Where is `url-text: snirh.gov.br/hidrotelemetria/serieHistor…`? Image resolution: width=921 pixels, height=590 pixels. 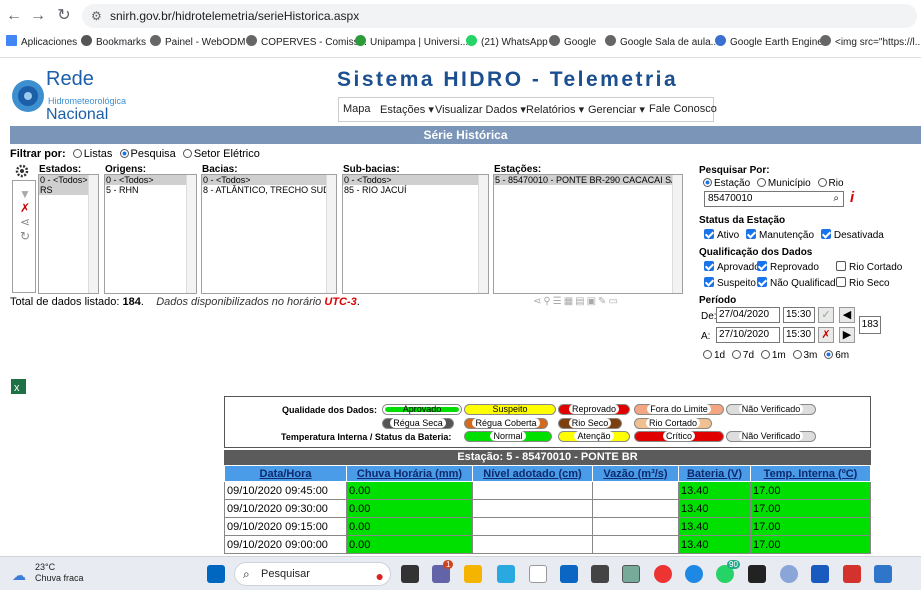
url-text: snirh.gov.br/hidrotelemetria/serieHistor… is located at coordinates (234, 16).